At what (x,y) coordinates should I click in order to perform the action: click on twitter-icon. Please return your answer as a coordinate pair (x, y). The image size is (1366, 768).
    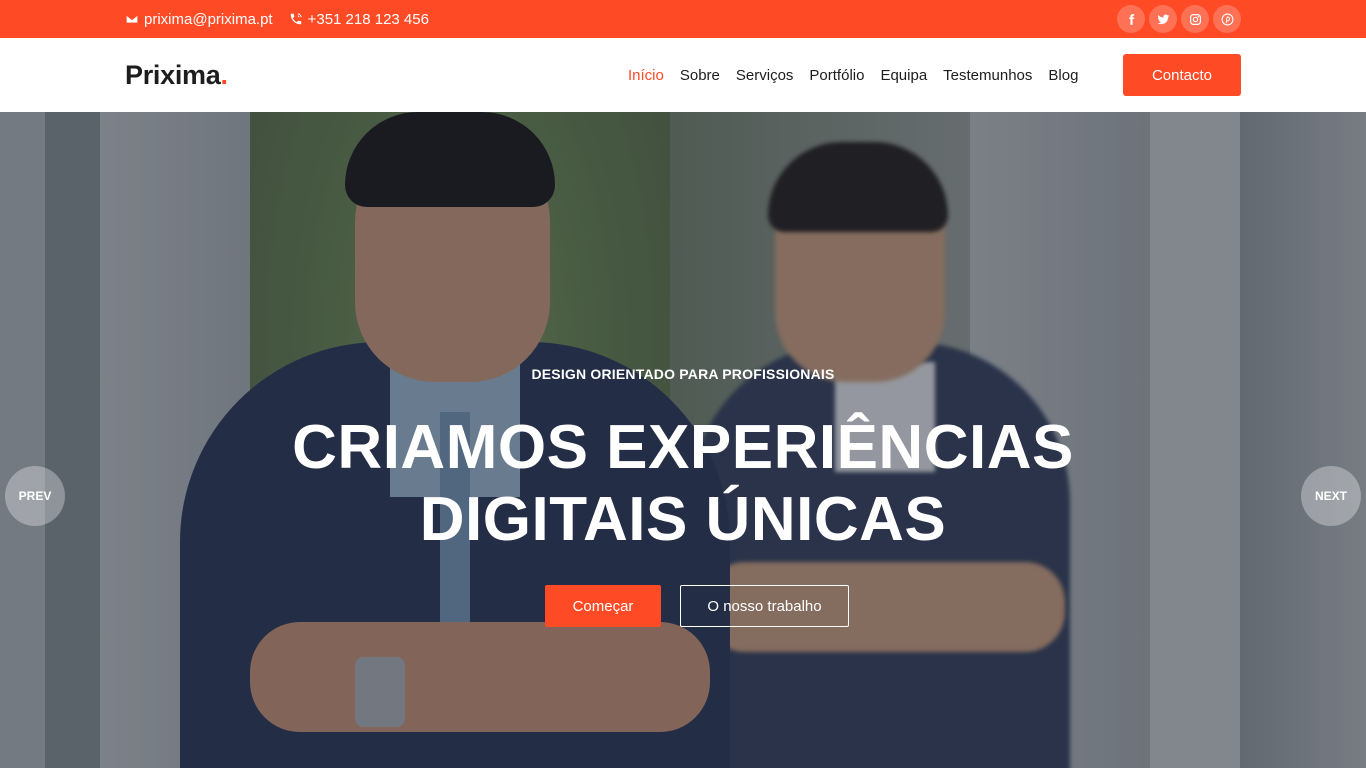
    Looking at the image, I should click on (1163, 19).